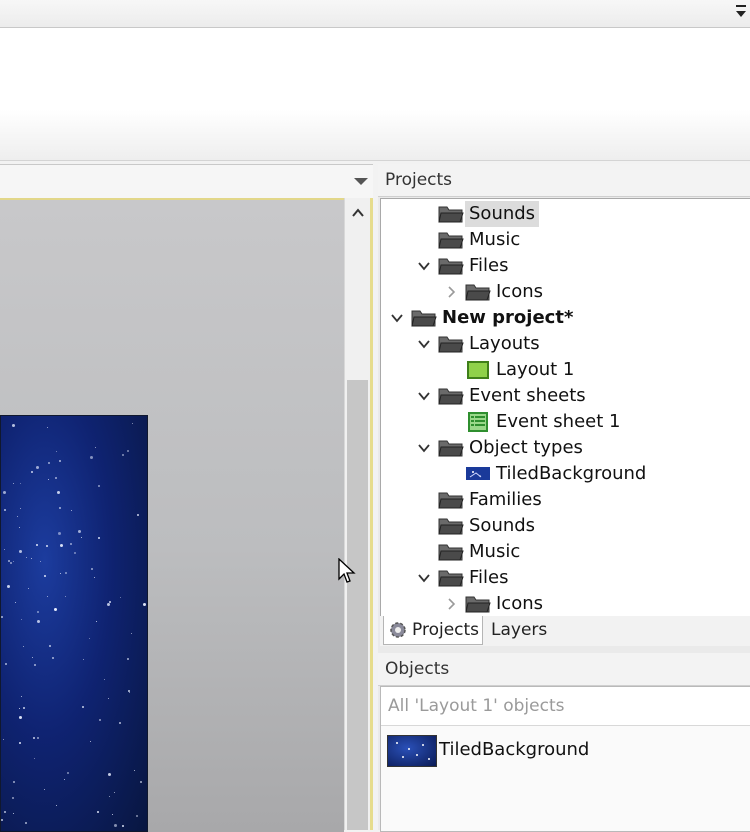 This screenshot has height=832, width=750. I want to click on tree-item-label: Object types, so click(526, 447).